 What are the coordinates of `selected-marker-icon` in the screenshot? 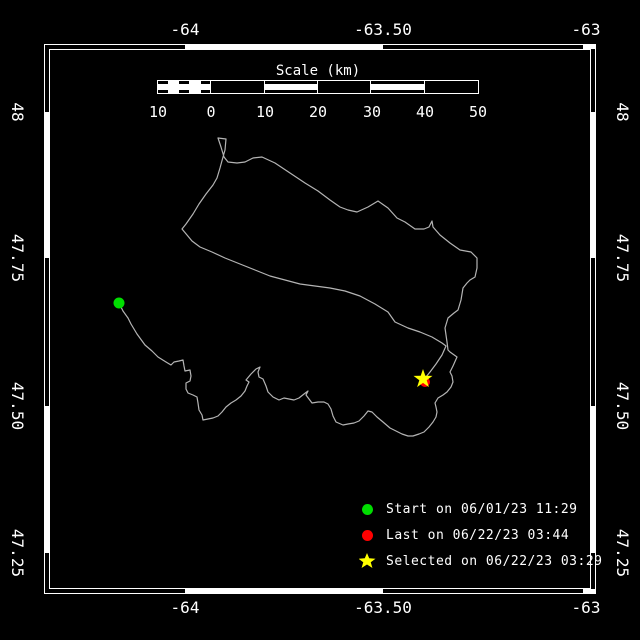 It's located at (367, 561).